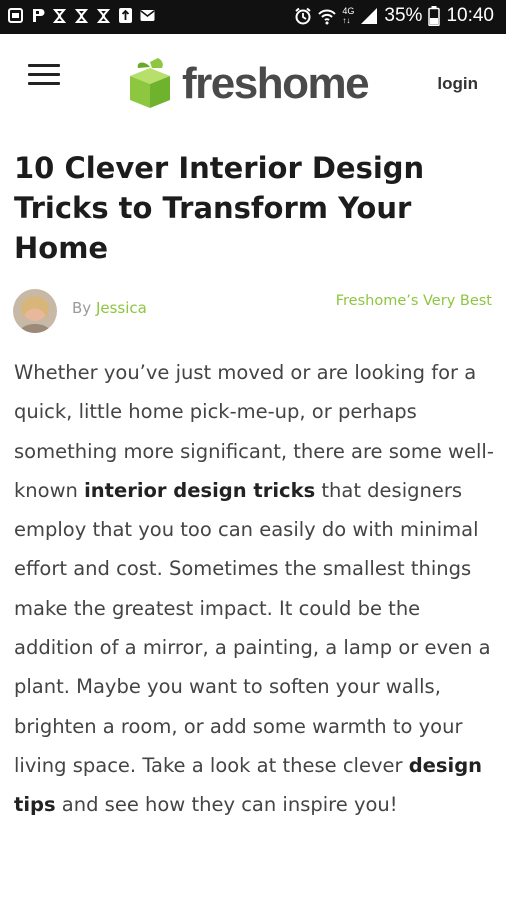 This screenshot has height=900, width=506. Describe the element at coordinates (253, 310) in the screenshot. I see `article-meta: By Jessica Freshome’s Very Best` at that location.